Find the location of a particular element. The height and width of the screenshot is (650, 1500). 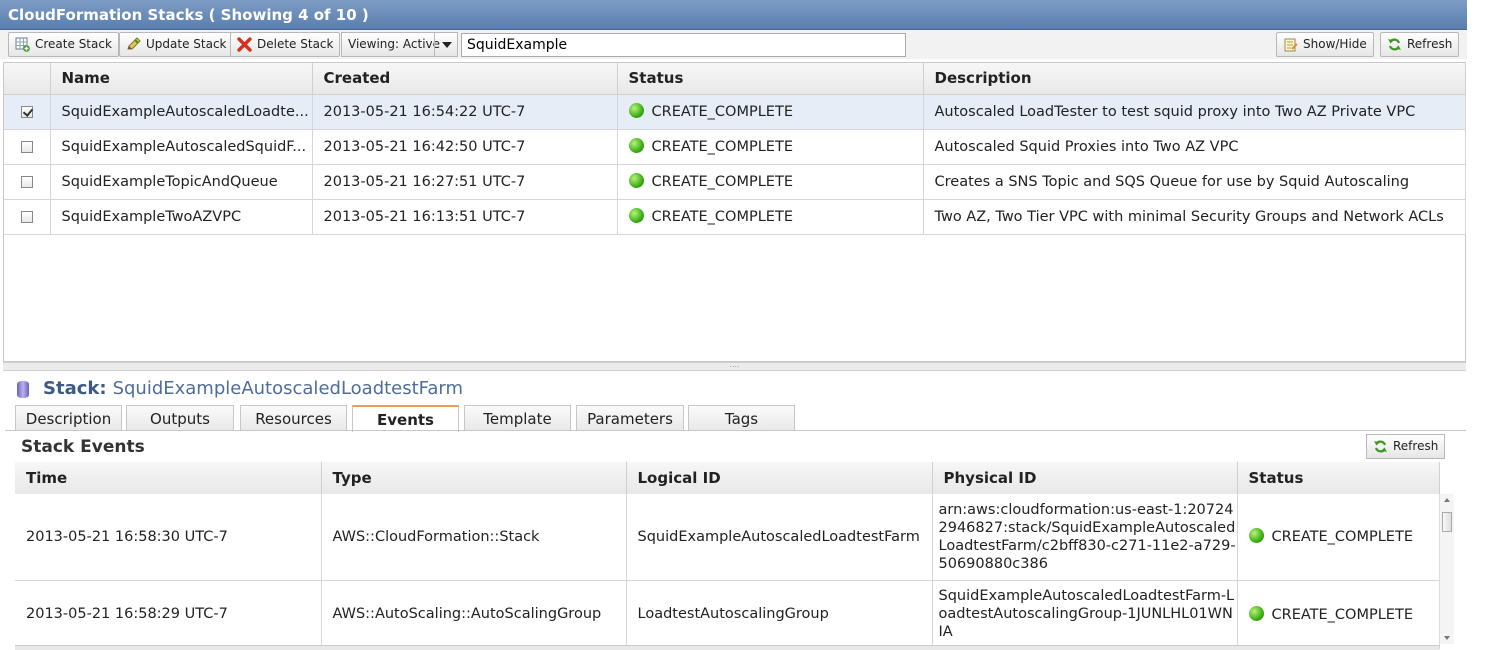

event-logical-id-cell: SquidExampleAutoscaledLoadtestFarm is located at coordinates (779, 537).